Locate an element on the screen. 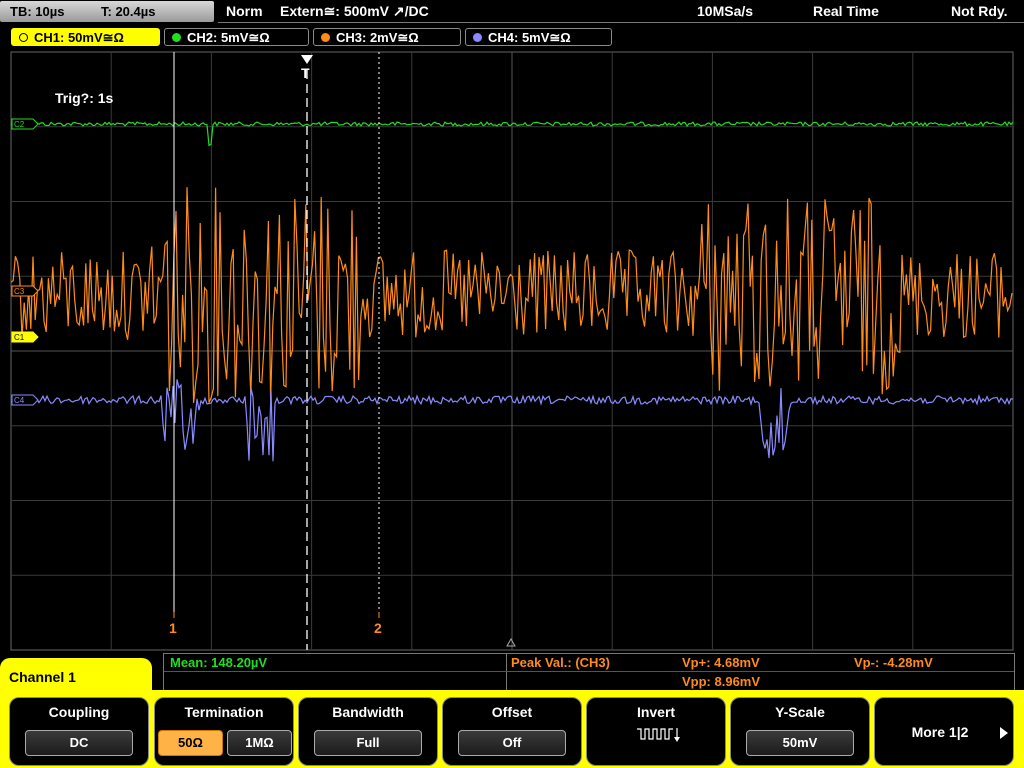  termination-1mohm-option: 1MΩ is located at coordinates (259, 743).